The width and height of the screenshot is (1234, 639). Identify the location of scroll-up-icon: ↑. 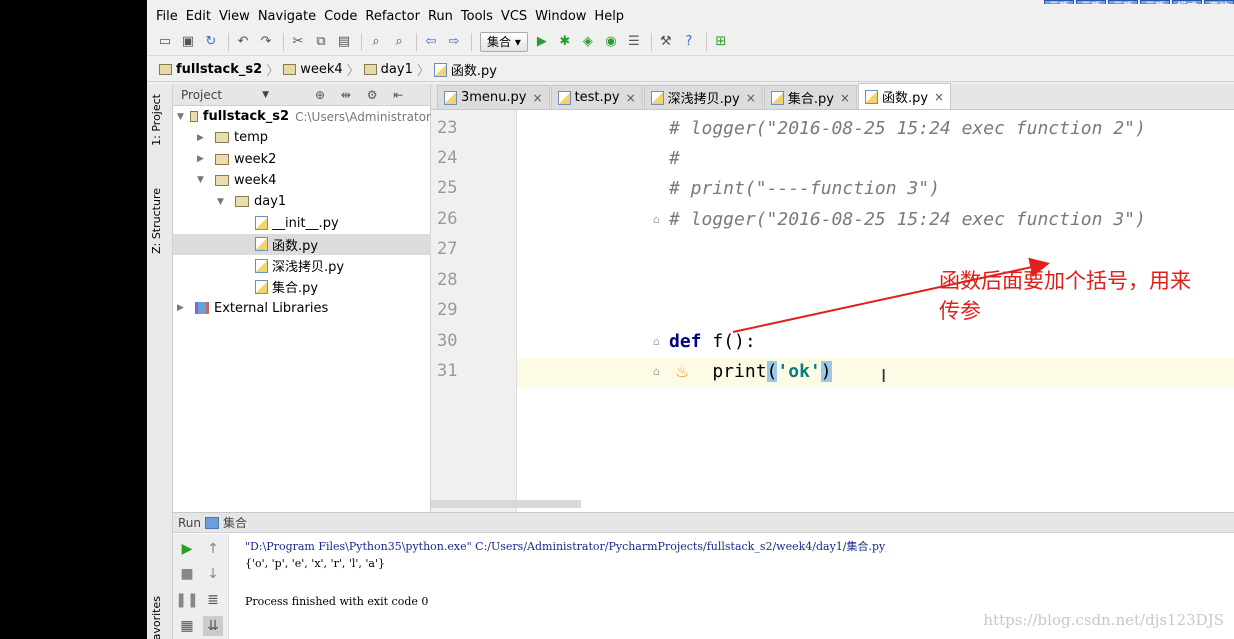
(213, 549).